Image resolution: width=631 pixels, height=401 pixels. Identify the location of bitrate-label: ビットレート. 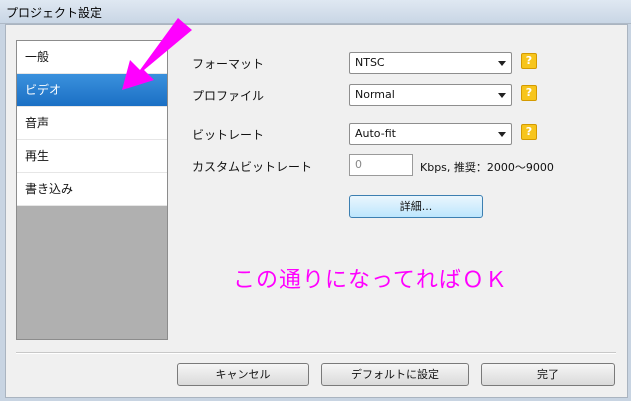
(228, 135).